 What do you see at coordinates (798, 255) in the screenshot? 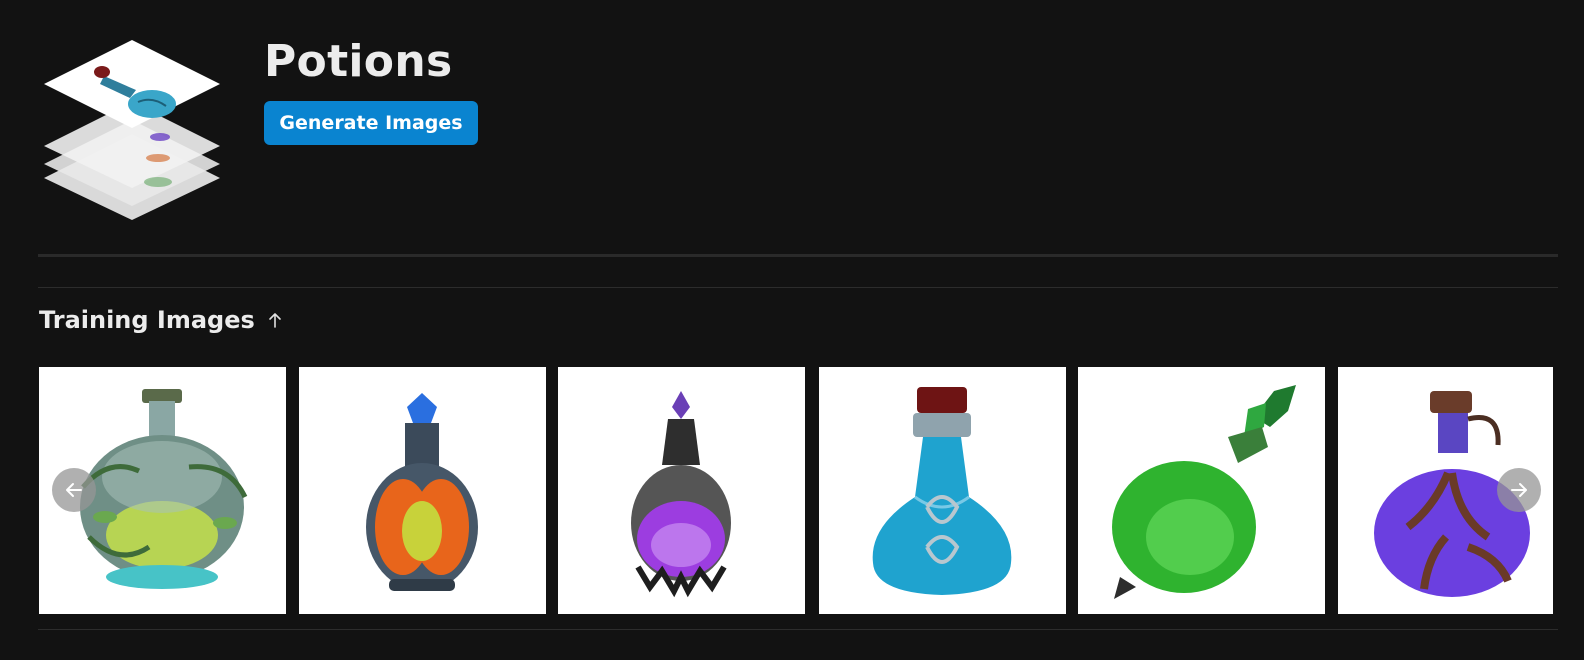
I see `section-divider` at bounding box center [798, 255].